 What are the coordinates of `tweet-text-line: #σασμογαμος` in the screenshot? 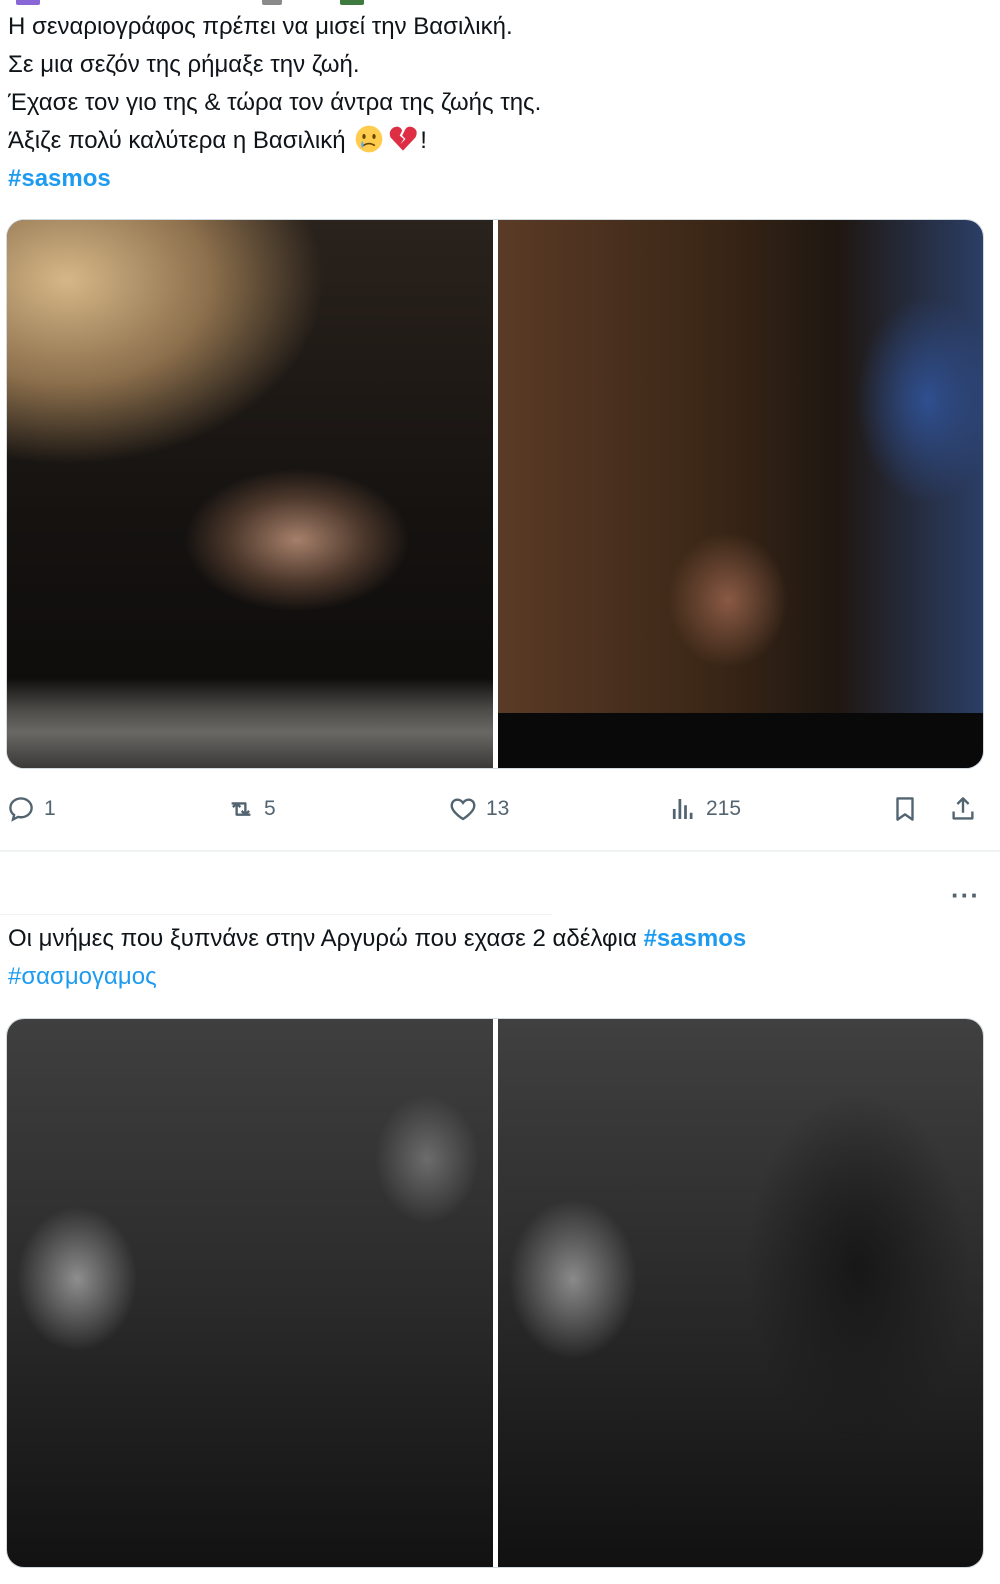 It's located at (377, 977).